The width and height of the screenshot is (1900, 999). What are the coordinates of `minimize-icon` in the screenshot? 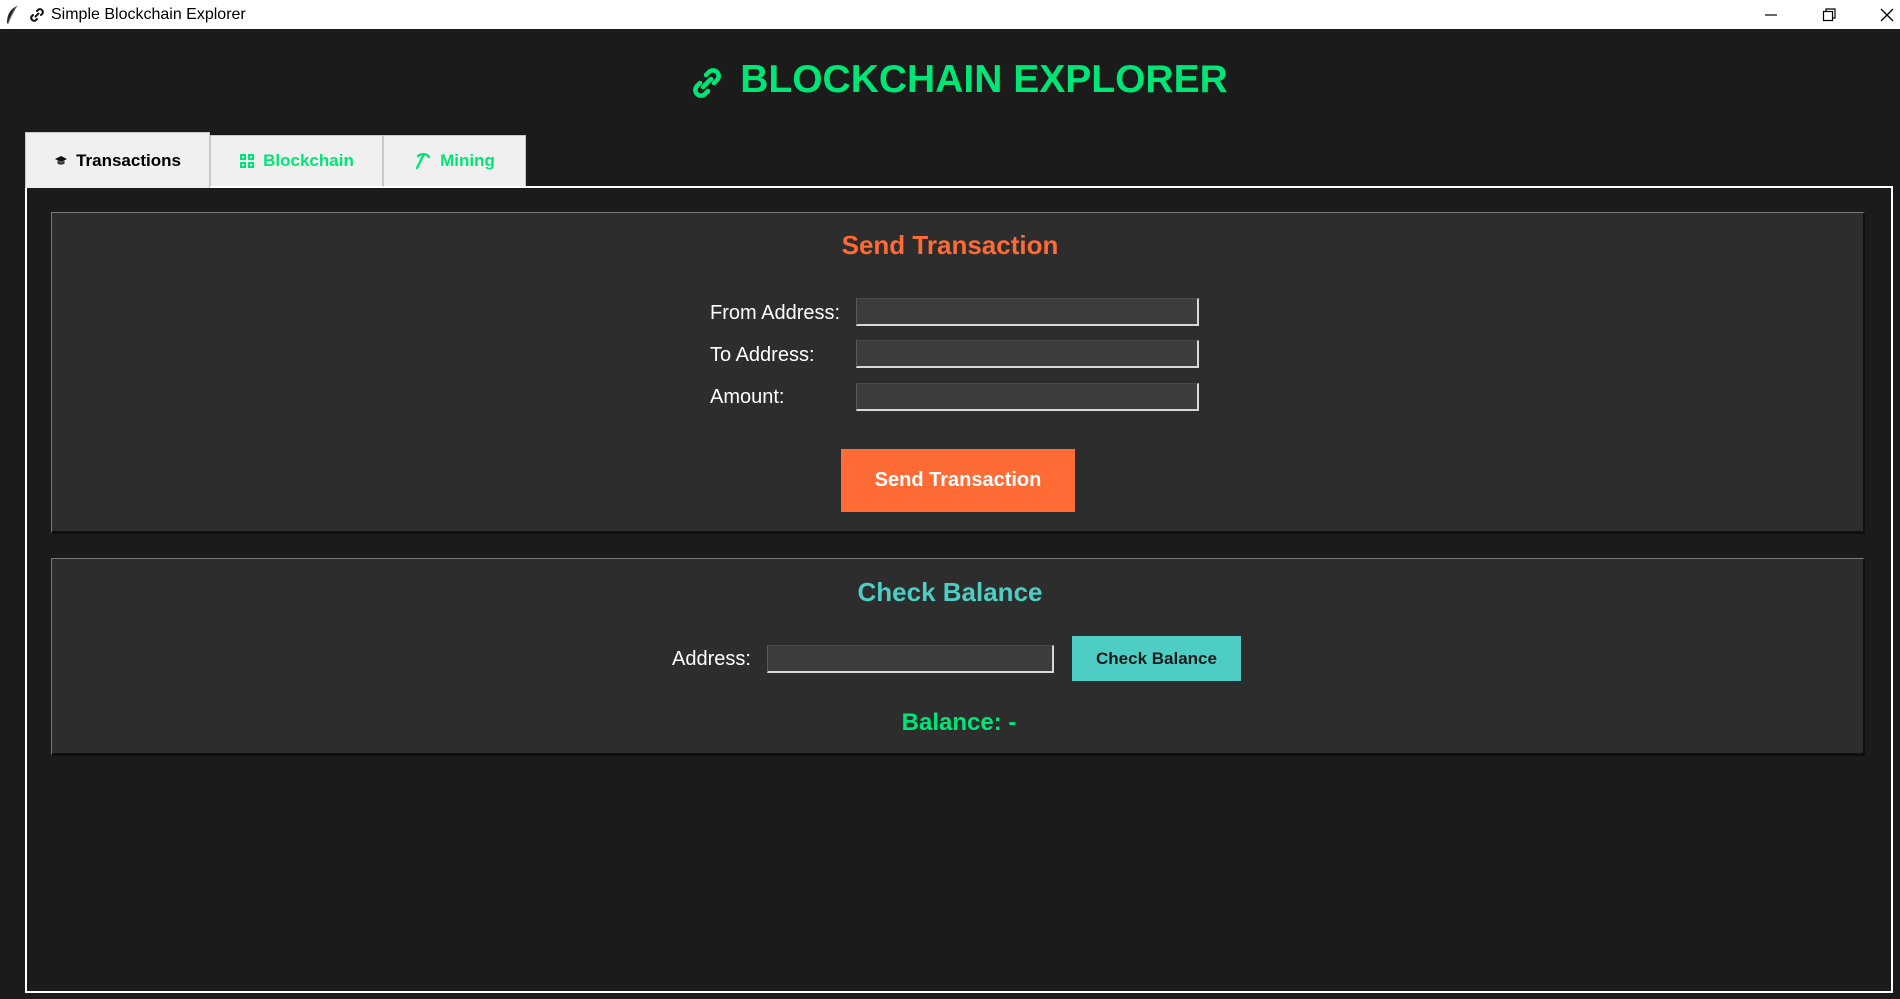 It's located at (1771, 15).